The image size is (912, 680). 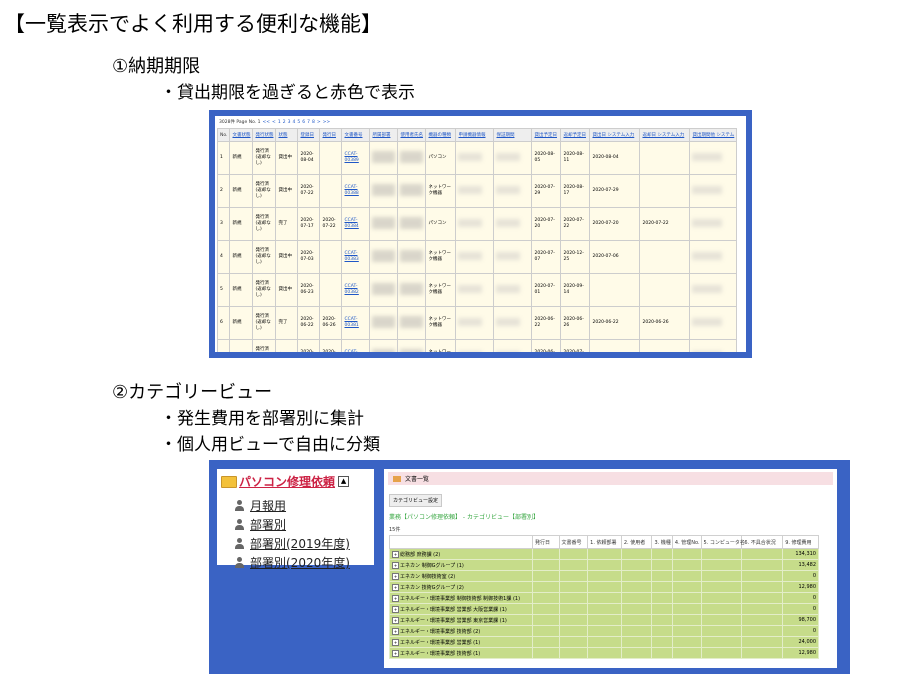 What do you see at coordinates (604, 653) in the screenshot?
I see `category-row: + エネルギー・環境事業部 技術部 (1) 12,980` at bounding box center [604, 653].